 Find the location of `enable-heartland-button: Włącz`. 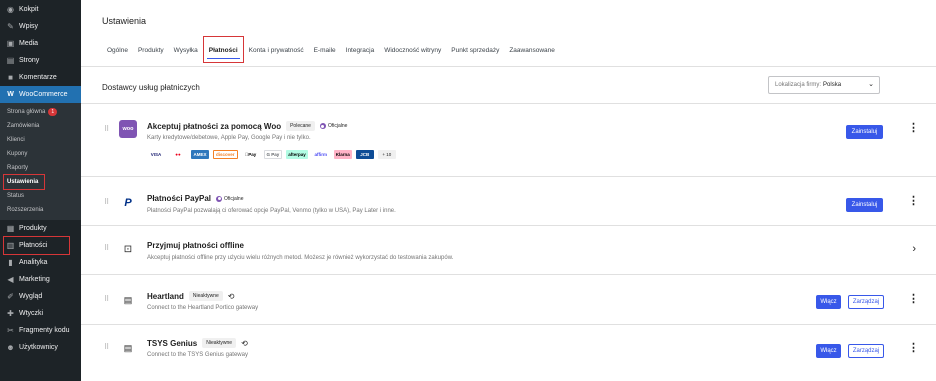

enable-heartland-button: Włącz is located at coordinates (828, 302).